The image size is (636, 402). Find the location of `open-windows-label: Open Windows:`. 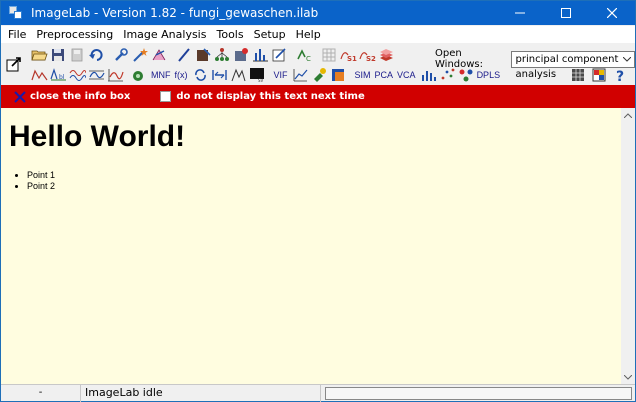

open-windows-label: Open Windows: is located at coordinates (459, 59).